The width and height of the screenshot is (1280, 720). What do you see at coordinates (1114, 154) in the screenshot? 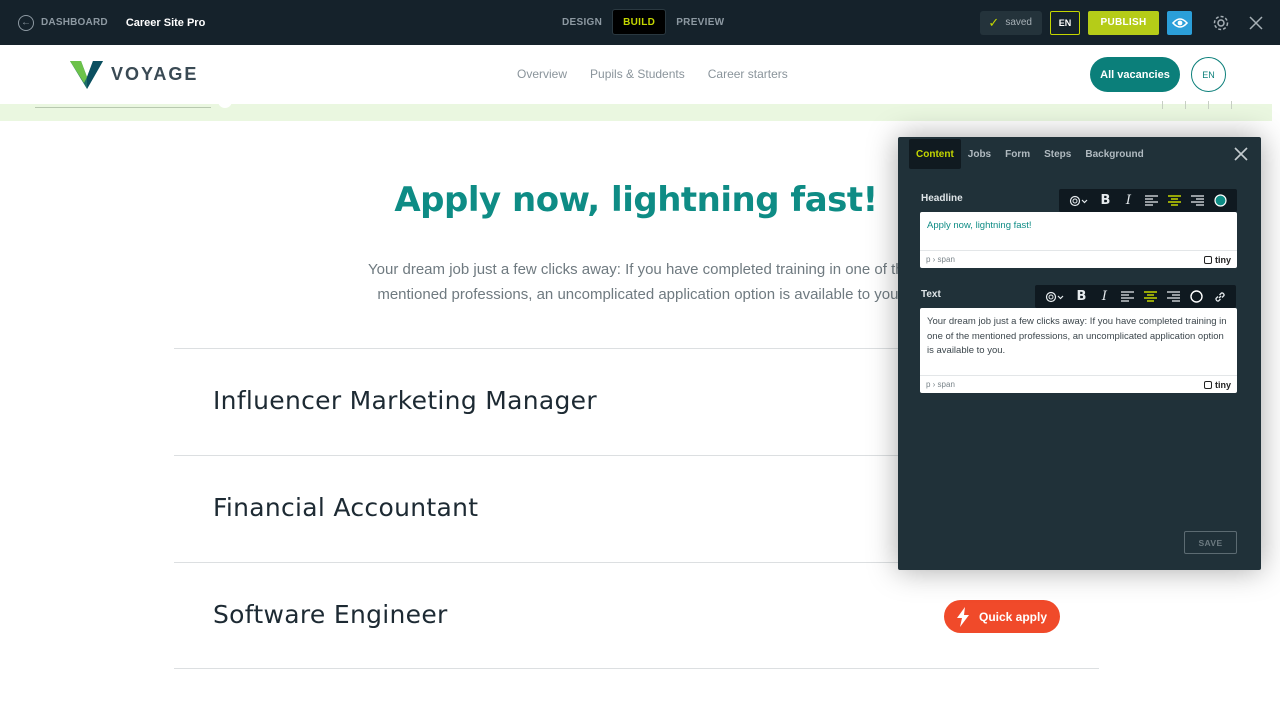
I see `tab-background: Background` at bounding box center [1114, 154].